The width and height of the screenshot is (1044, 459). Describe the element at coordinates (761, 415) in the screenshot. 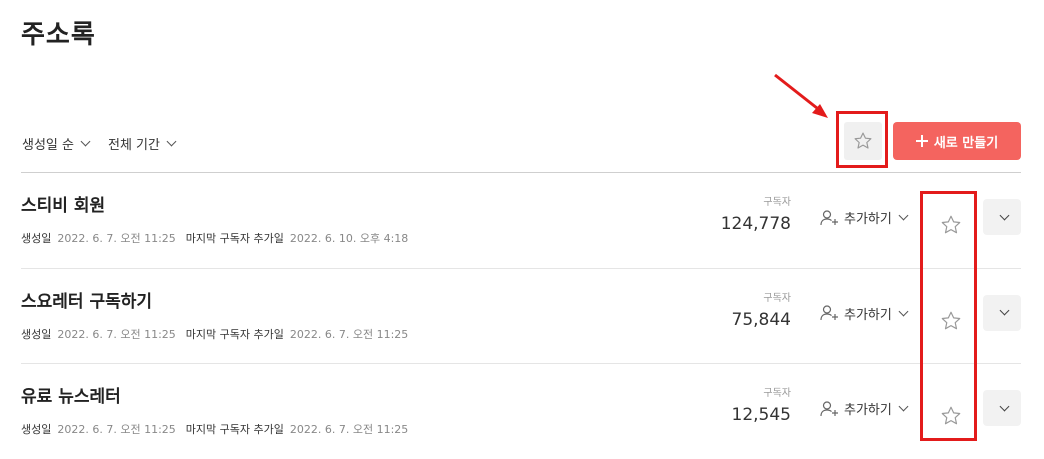

I see `subscriber-count: 12,545` at that location.